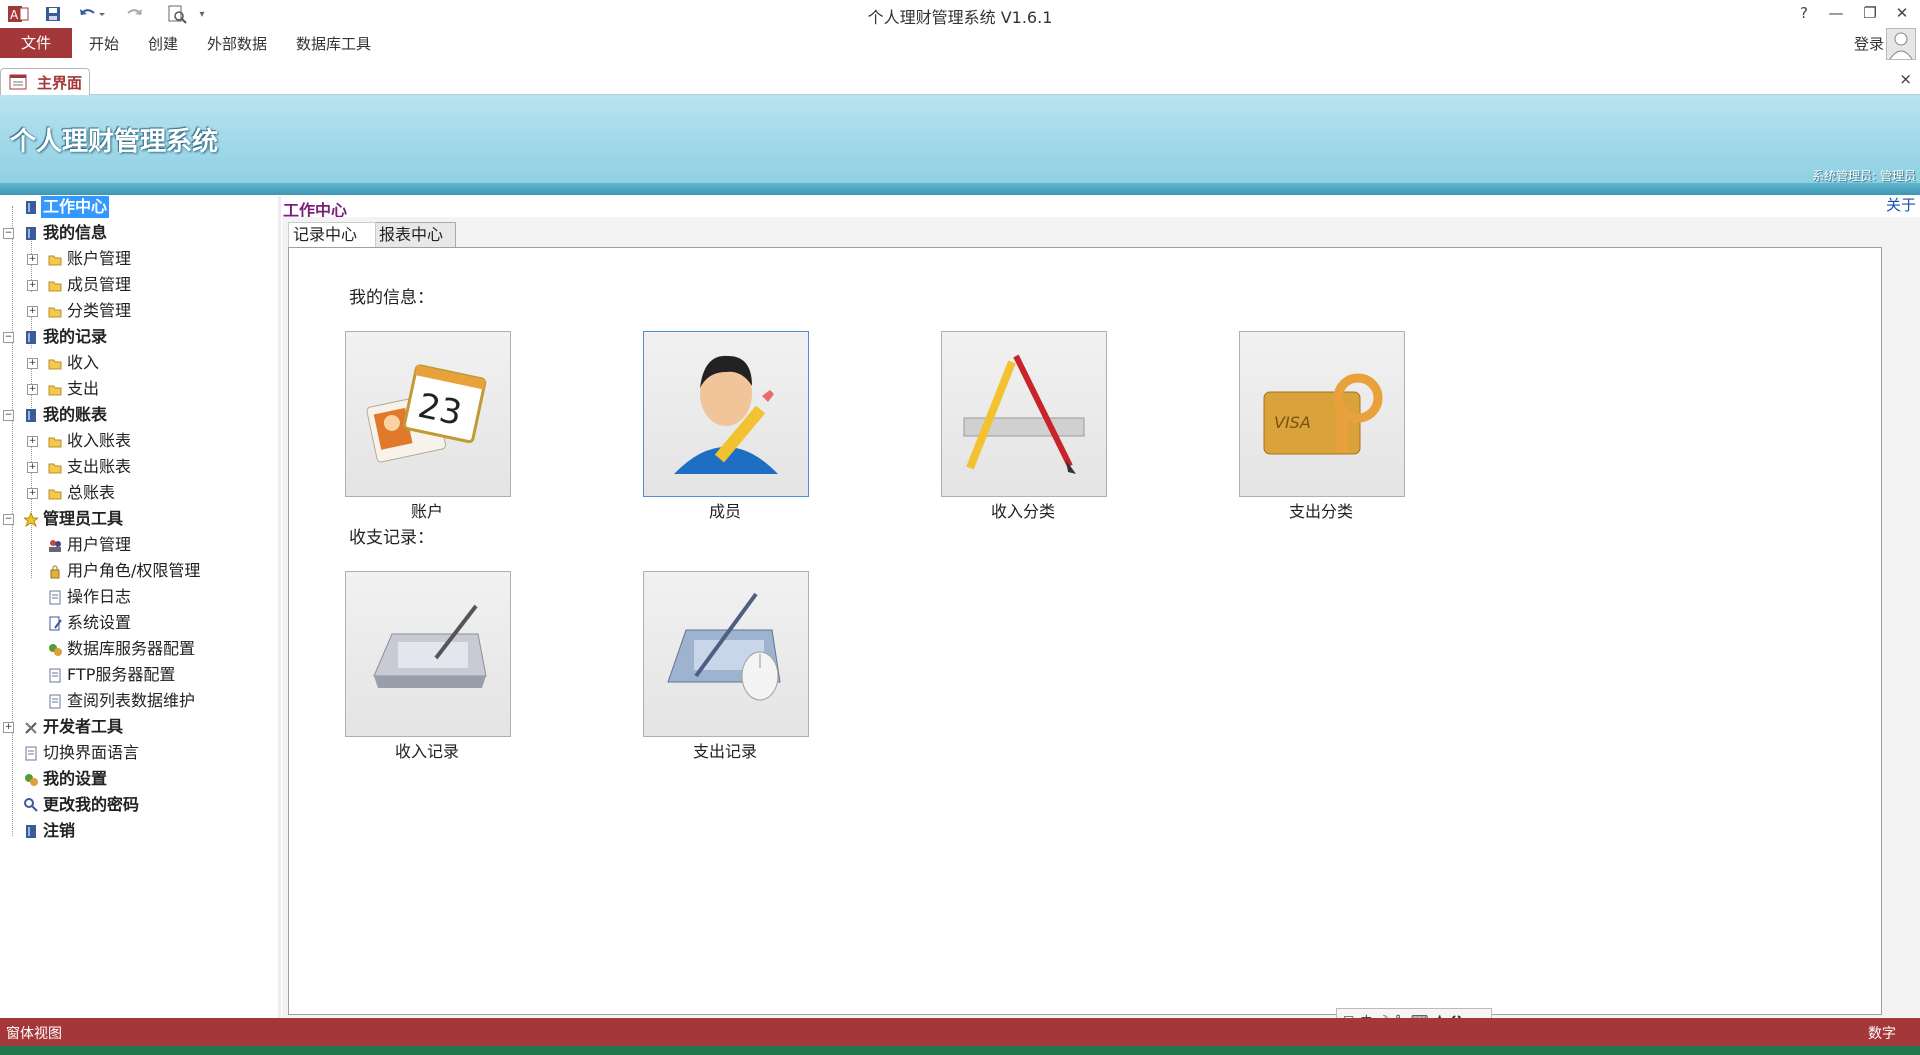  I want to click on app-title: 个人理财管理系统 V1.6.1, so click(960, 17).